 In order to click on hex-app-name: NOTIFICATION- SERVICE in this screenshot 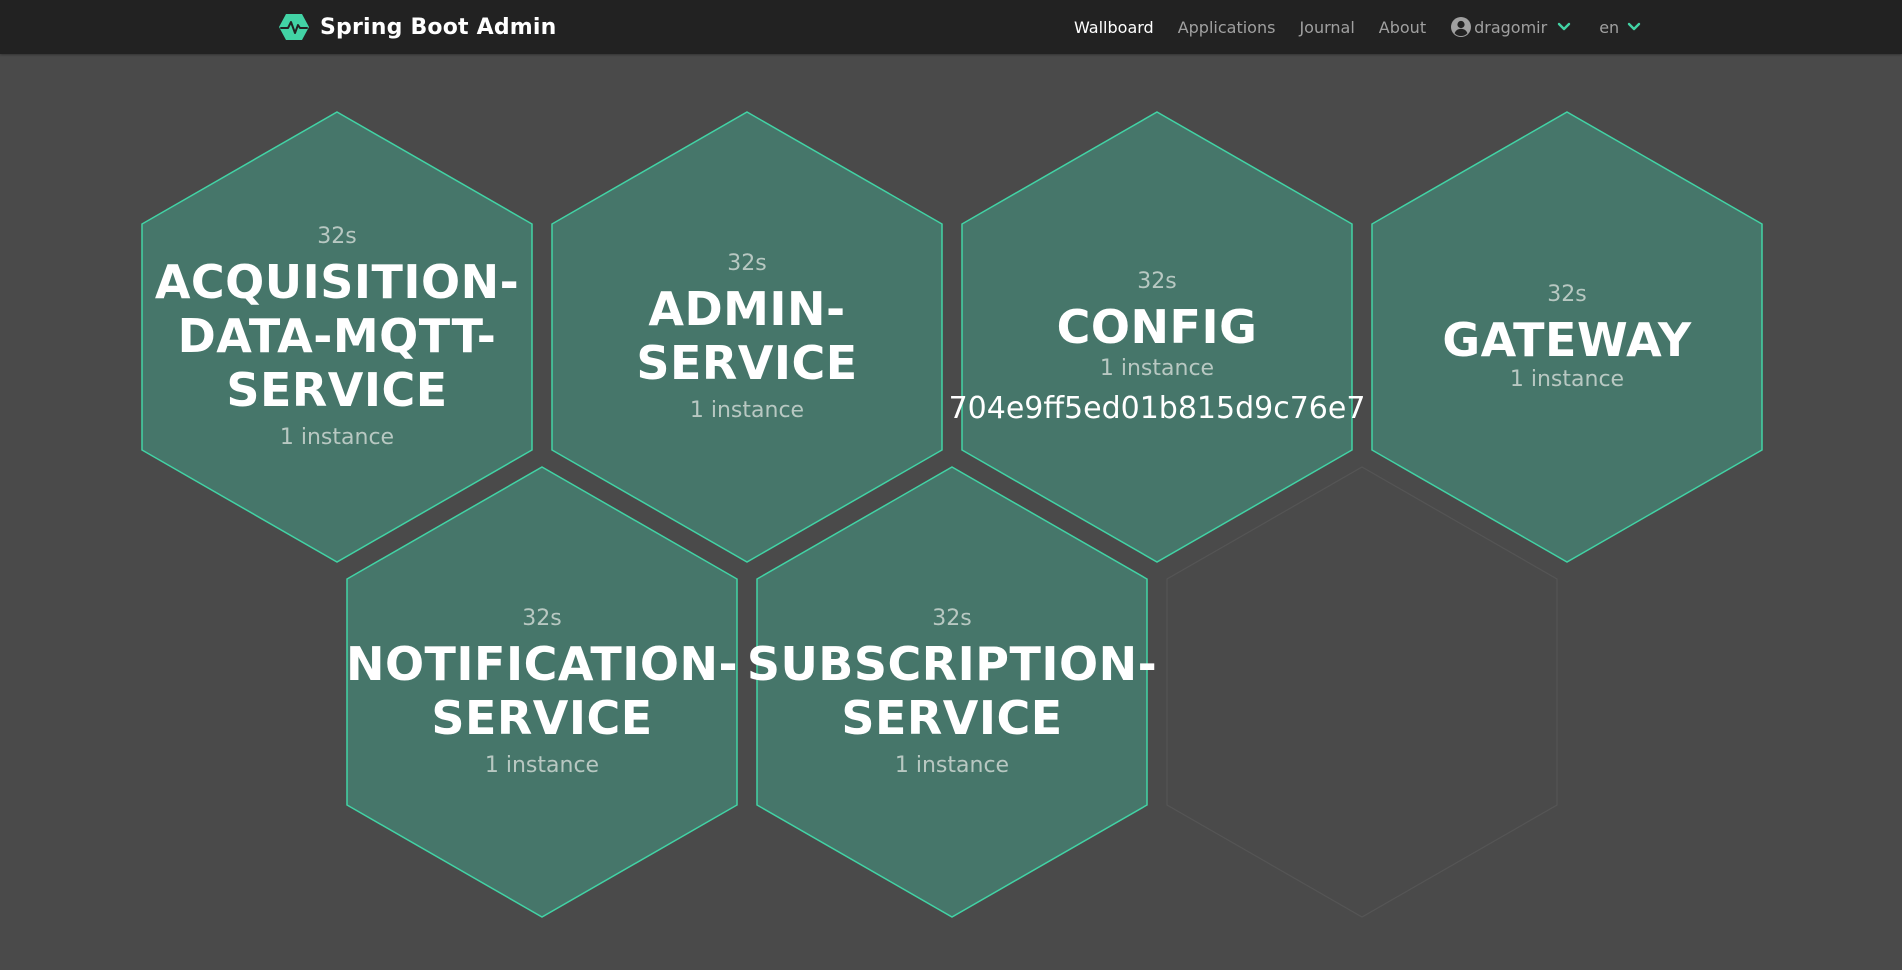, I will do `click(542, 691)`.